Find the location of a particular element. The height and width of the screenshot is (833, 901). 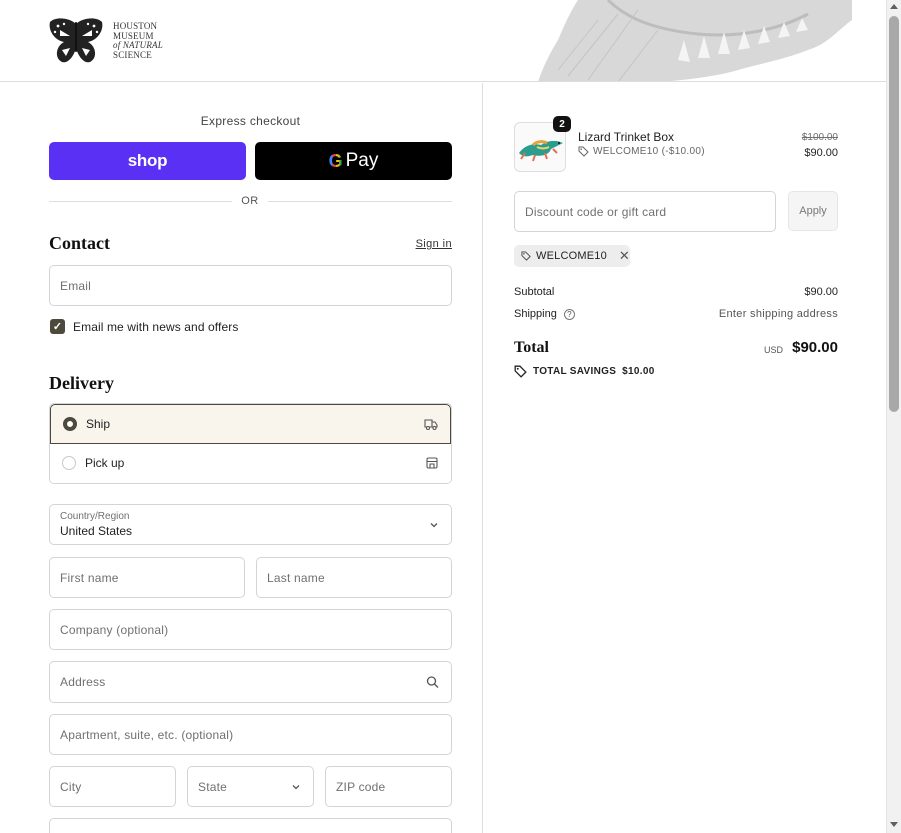

zip-placeholder: ZIP code is located at coordinates (361, 786).